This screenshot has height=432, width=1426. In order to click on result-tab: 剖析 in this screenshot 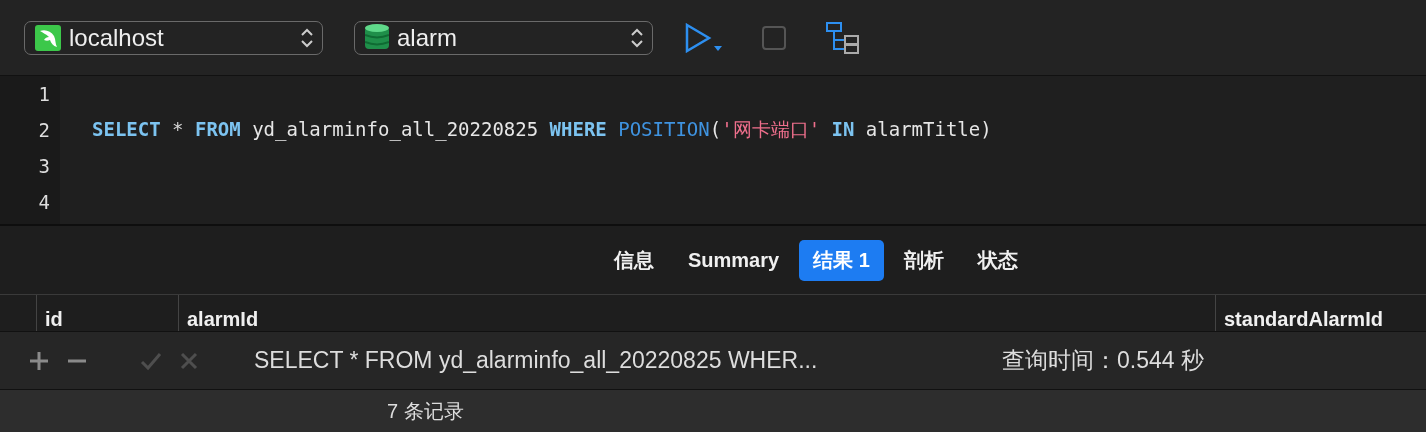, I will do `click(923, 260)`.